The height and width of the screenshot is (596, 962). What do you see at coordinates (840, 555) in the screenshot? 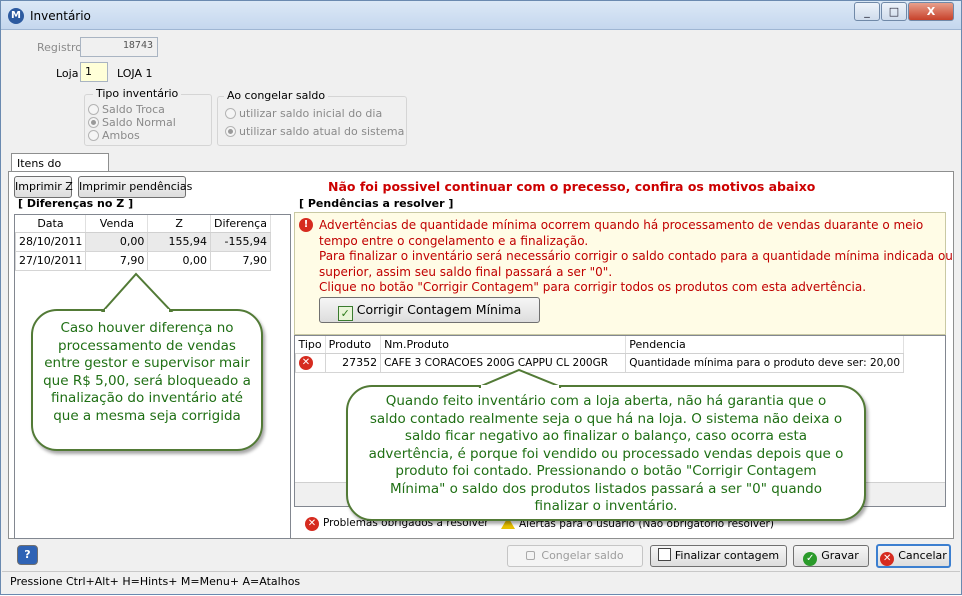
I see `gravar-label: Gravar` at bounding box center [840, 555].